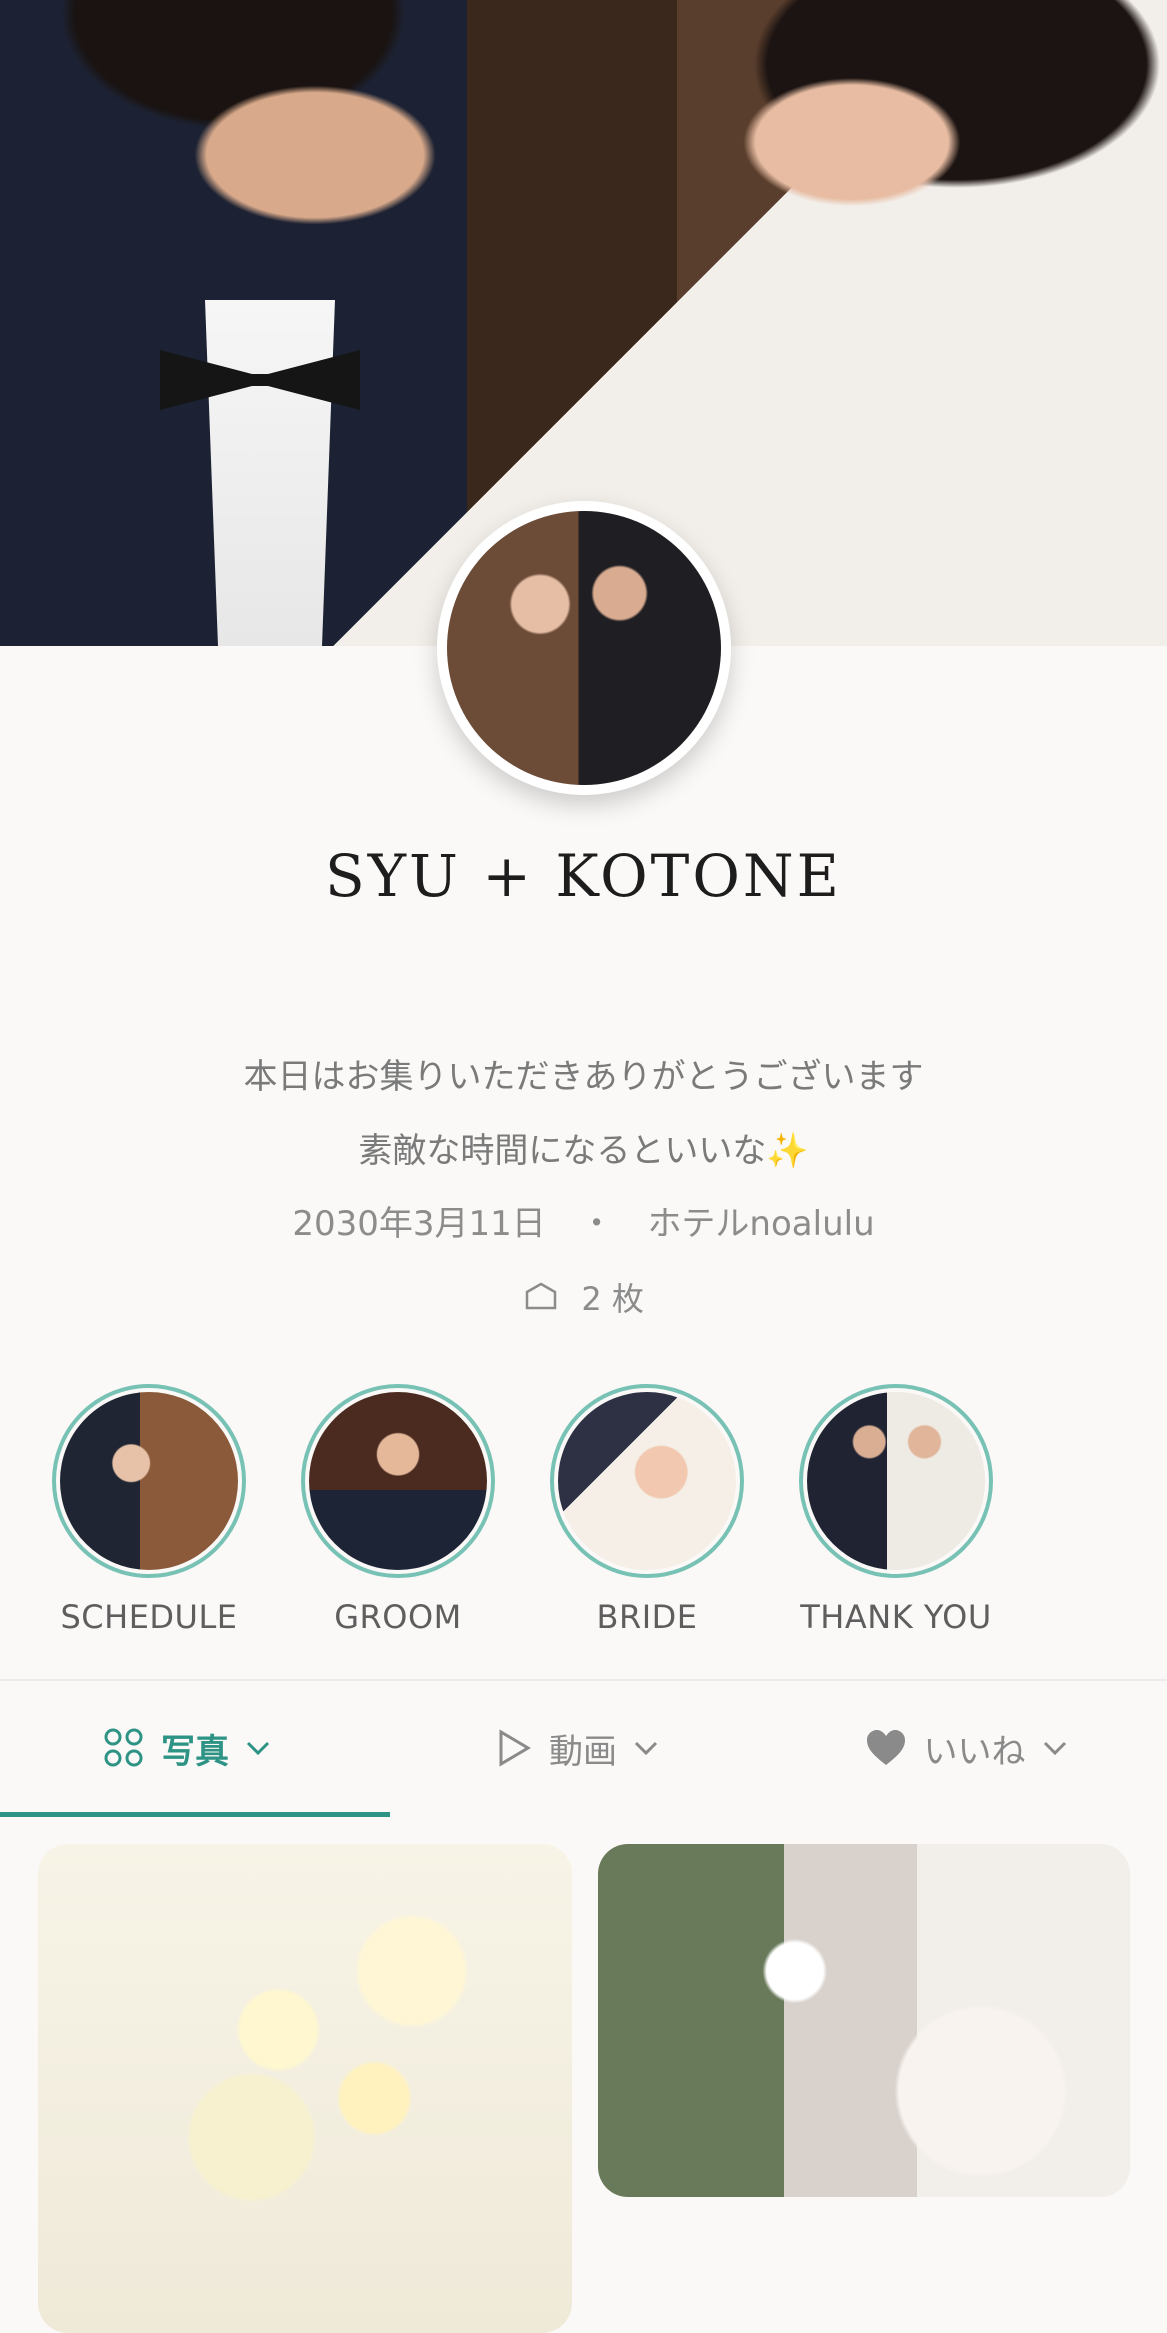 This screenshot has height=2333, width=1167. What do you see at coordinates (583, 1114) in the screenshot?
I see `welcome-message: 本日はお集りいただきありがとうございます 素敵な時間になるといいな✨` at bounding box center [583, 1114].